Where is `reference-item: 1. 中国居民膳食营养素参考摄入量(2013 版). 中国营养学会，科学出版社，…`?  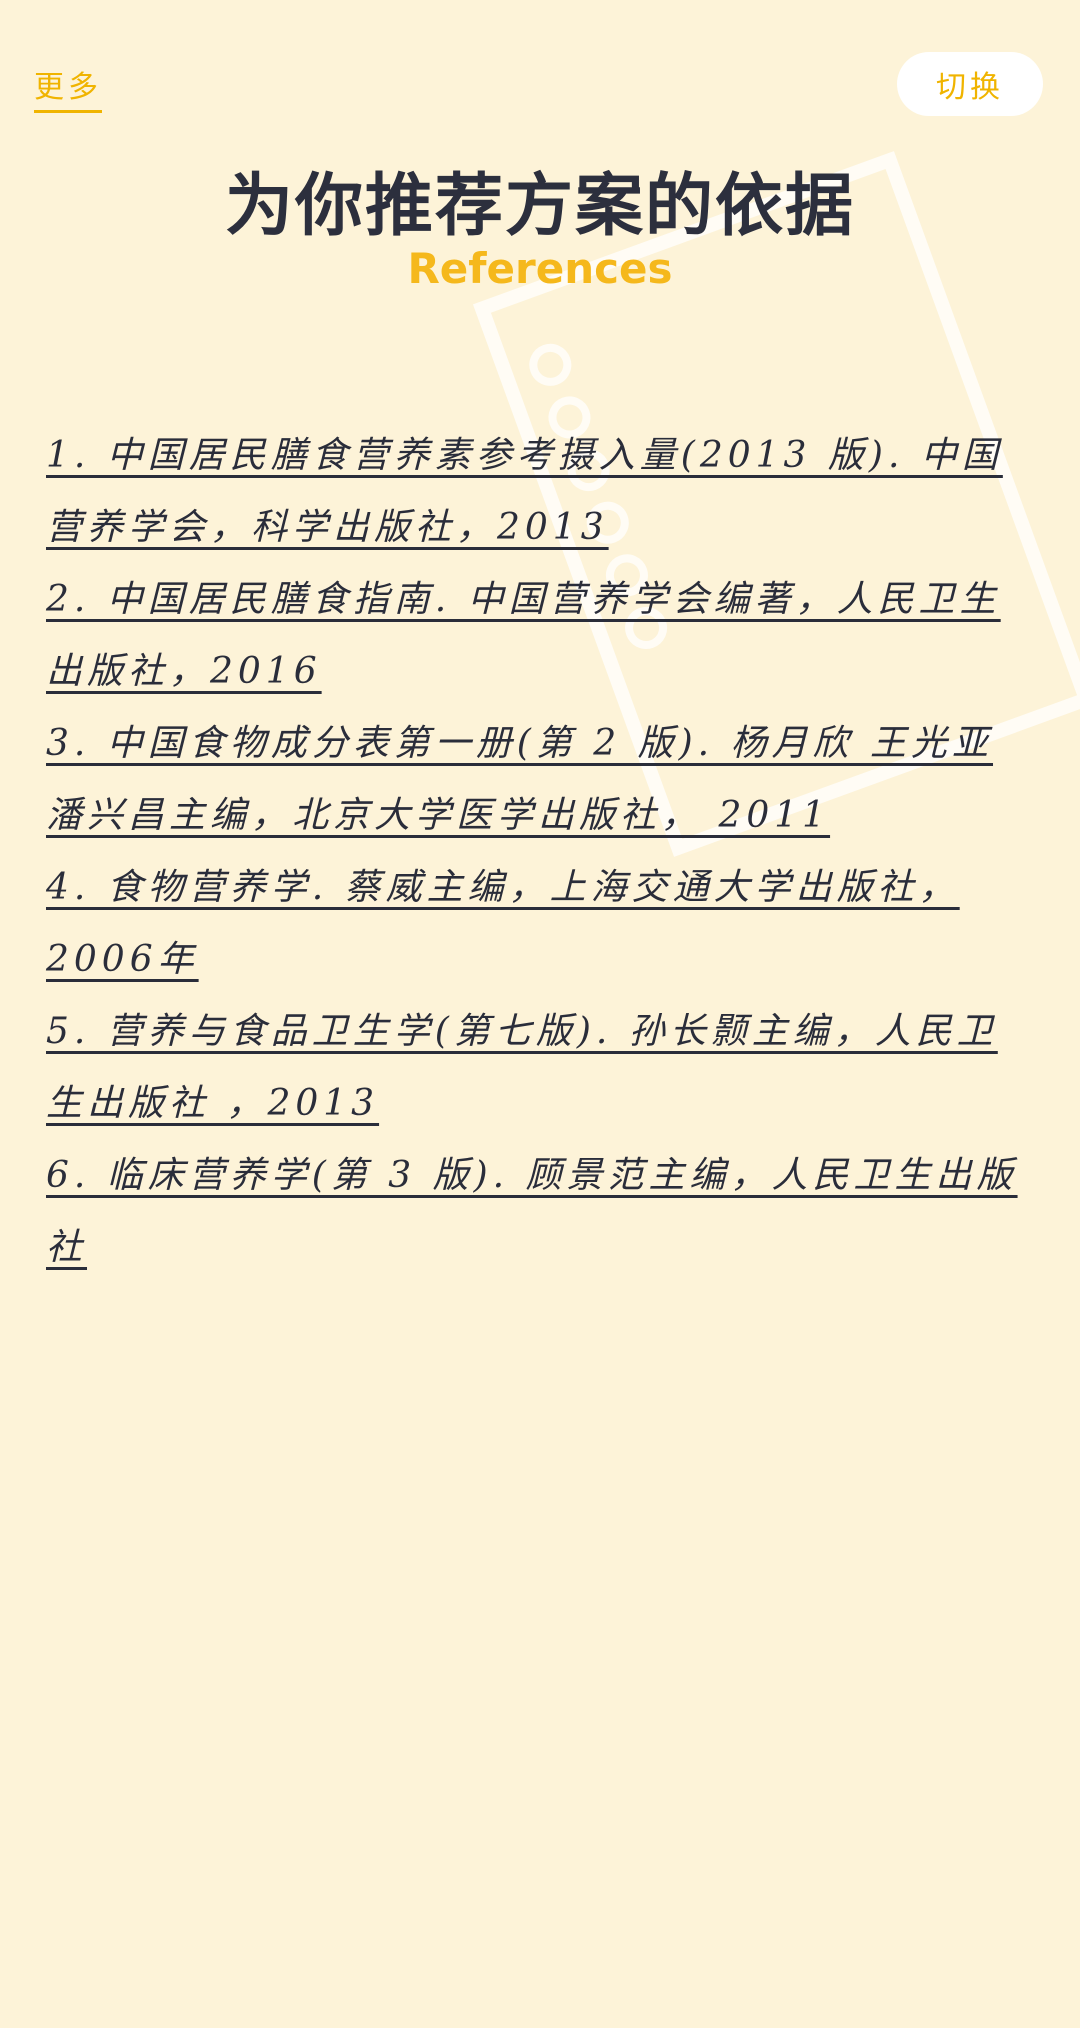
reference-item: 1. 中国居民膳食营养素参考摄入量(2013 版). 中国营养学会，科学出版社，… is located at coordinates (536, 492).